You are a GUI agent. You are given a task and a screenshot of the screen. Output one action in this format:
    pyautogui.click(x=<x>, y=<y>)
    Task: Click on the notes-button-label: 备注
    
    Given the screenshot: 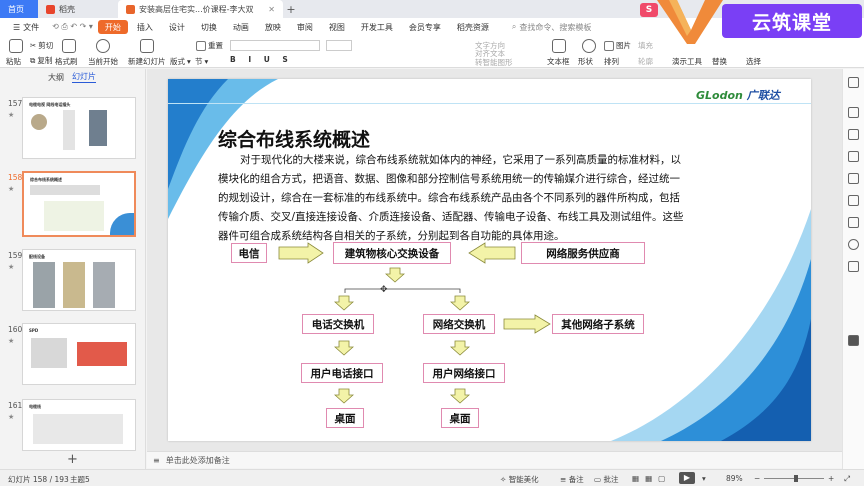 What is the action you would take?
    pyautogui.click(x=576, y=479)
    